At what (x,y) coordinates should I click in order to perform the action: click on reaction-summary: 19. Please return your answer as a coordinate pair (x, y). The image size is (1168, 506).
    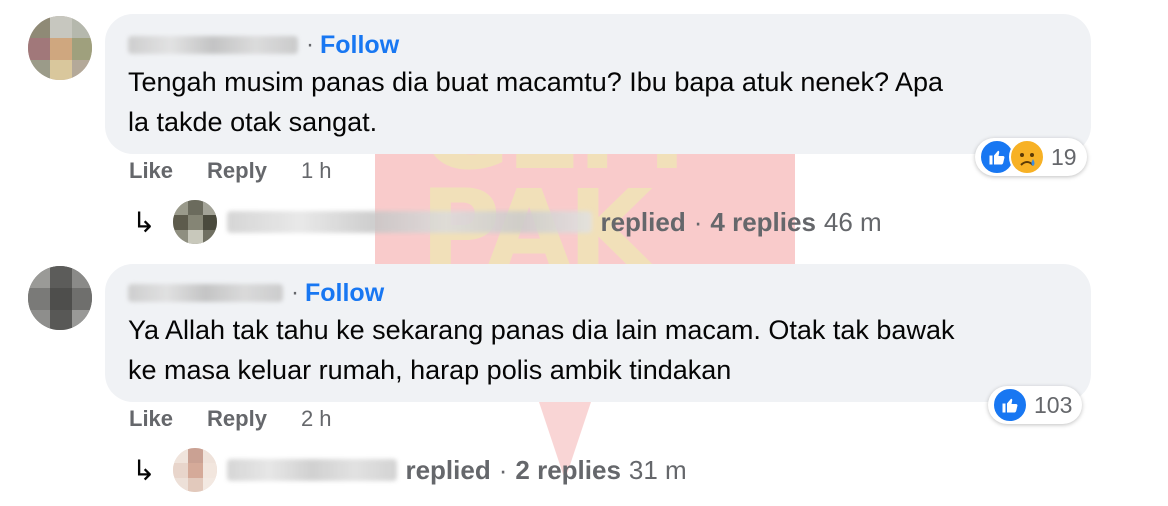
    Looking at the image, I should click on (1031, 157).